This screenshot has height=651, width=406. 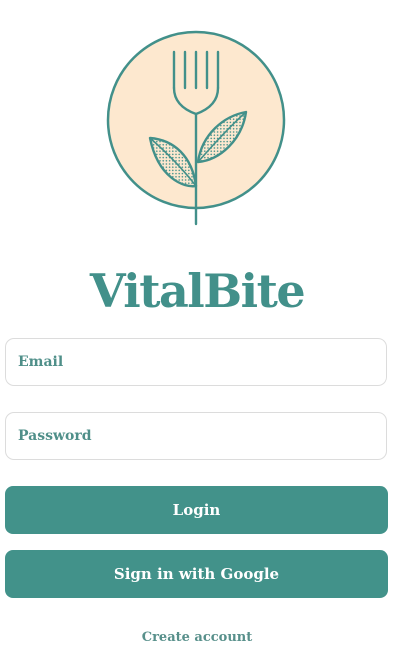 What do you see at coordinates (196, 362) in the screenshot?
I see `email-field` at bounding box center [196, 362].